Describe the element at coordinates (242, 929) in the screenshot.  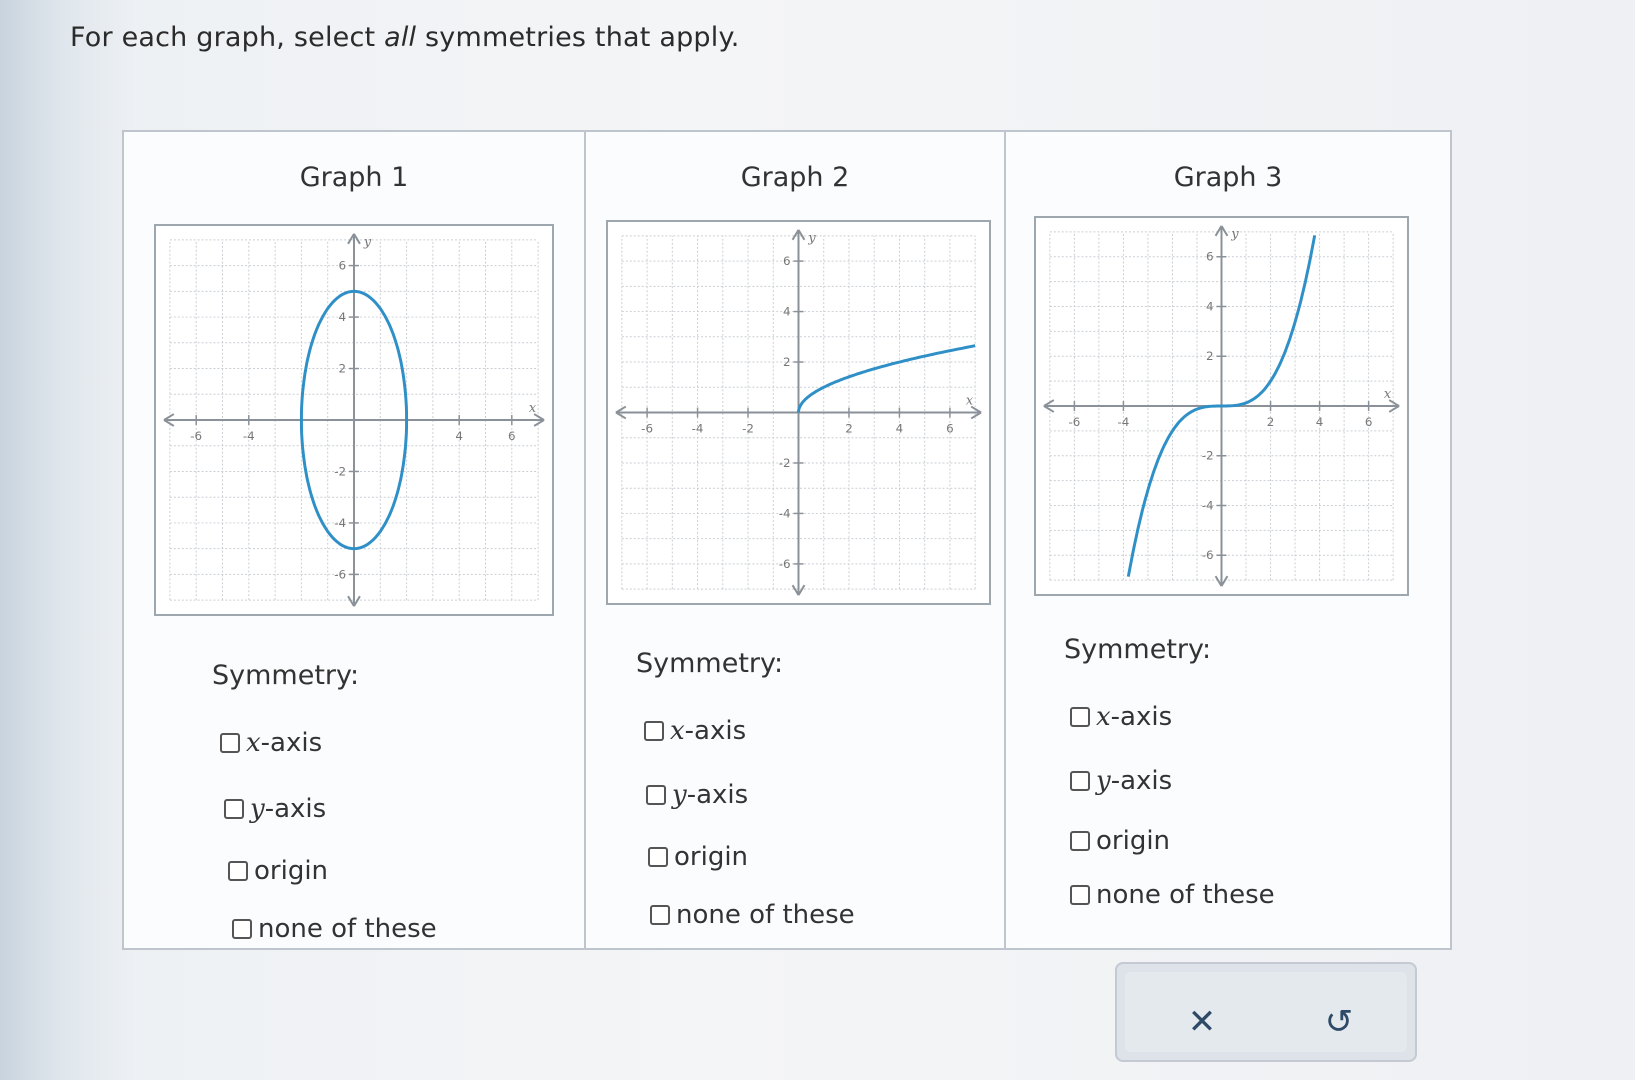
I see `graph-1-none-checkbox` at that location.